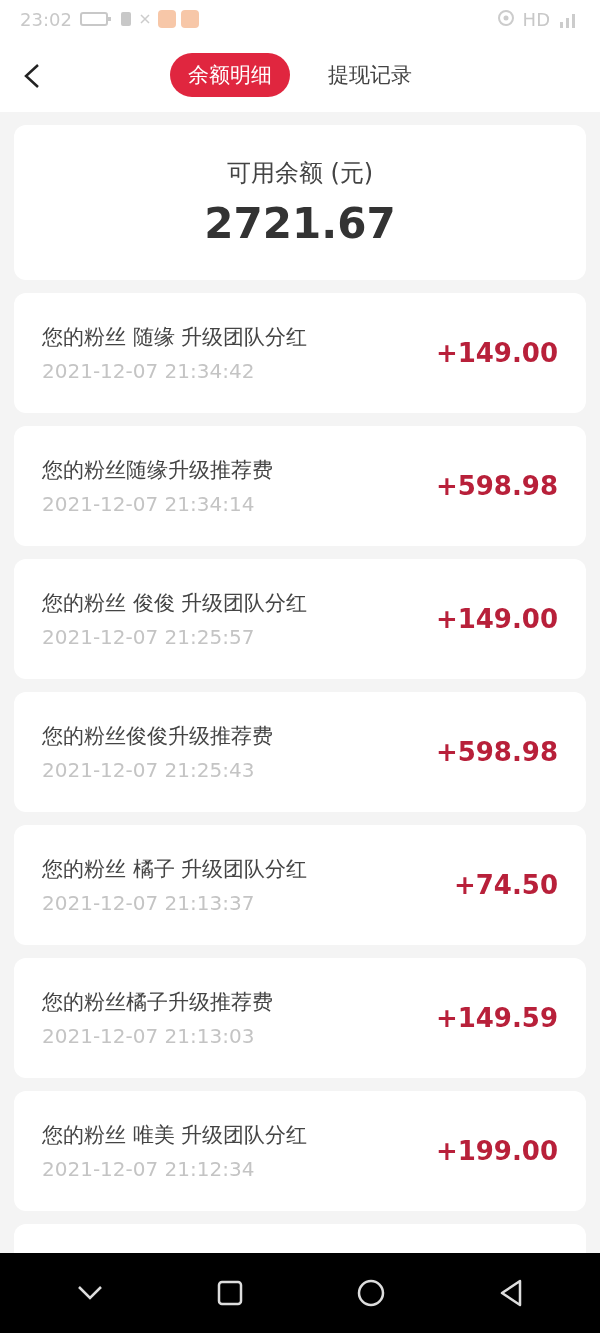 The image size is (600, 1333). I want to click on record-time: 2021-12-07 21:34:42, so click(149, 371).